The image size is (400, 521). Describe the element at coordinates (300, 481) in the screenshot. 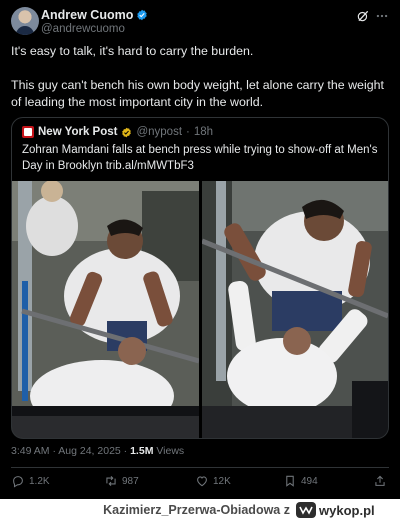

I see `bookmark-button: 494` at that location.